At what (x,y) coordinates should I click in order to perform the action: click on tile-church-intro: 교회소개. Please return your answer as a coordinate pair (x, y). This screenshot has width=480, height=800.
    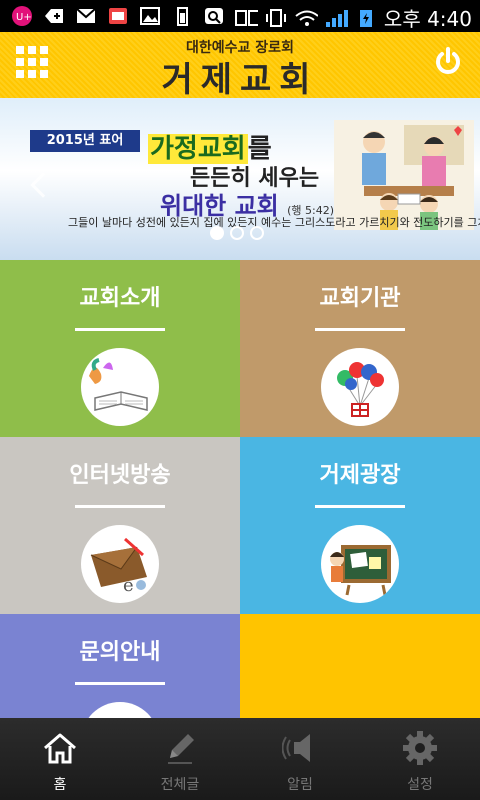
    Looking at the image, I should click on (120, 348).